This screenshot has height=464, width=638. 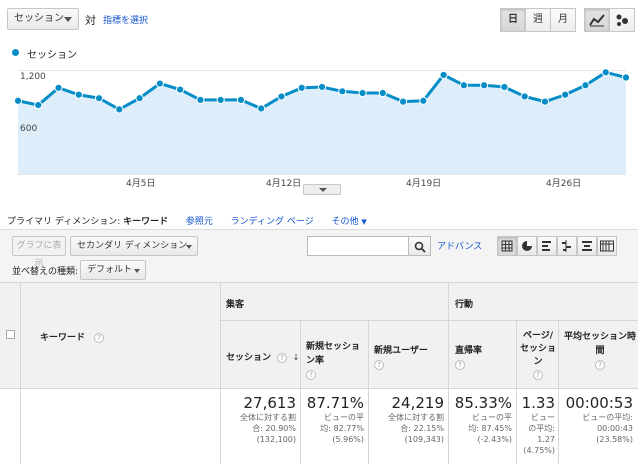 What do you see at coordinates (43, 19) in the screenshot?
I see `metric-select: セッション` at bounding box center [43, 19].